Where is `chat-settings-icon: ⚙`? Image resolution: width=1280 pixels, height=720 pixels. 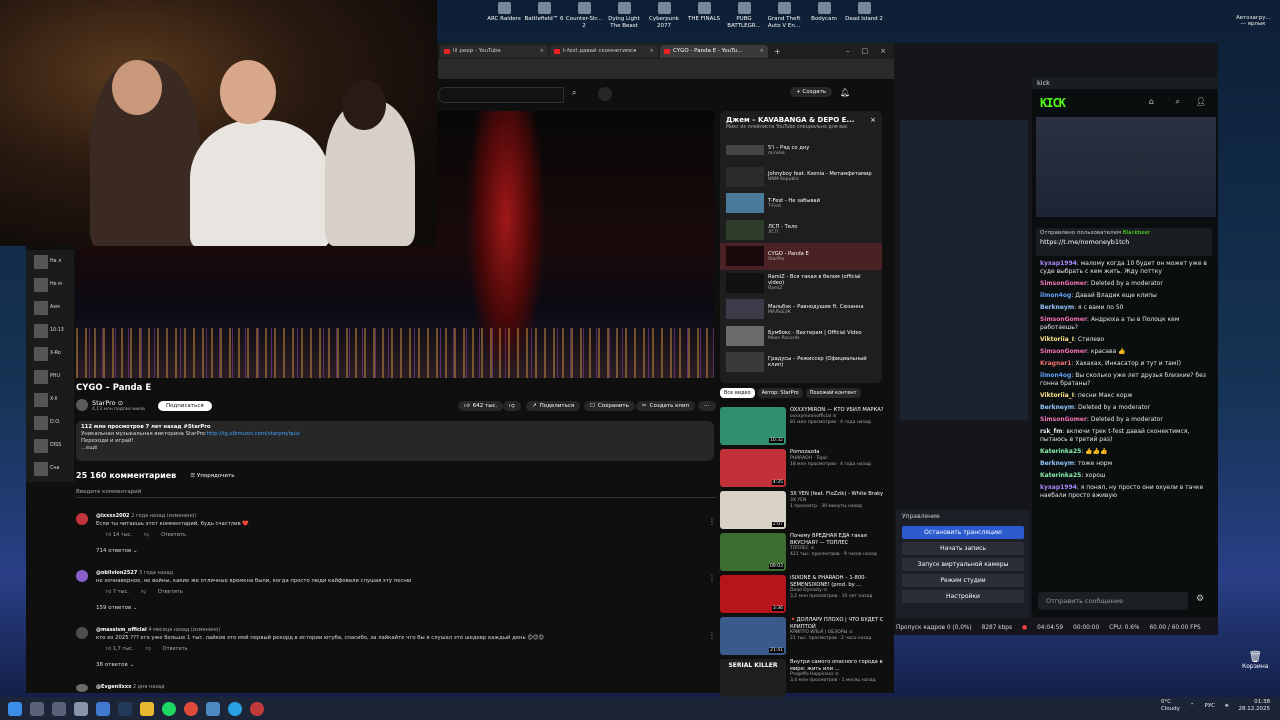 chat-settings-icon: ⚙ is located at coordinates (1200, 599).